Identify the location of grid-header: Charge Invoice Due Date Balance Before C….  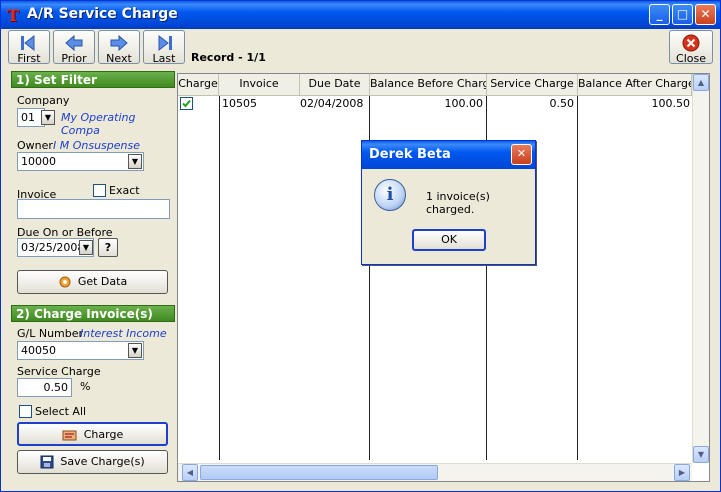
(435, 85).